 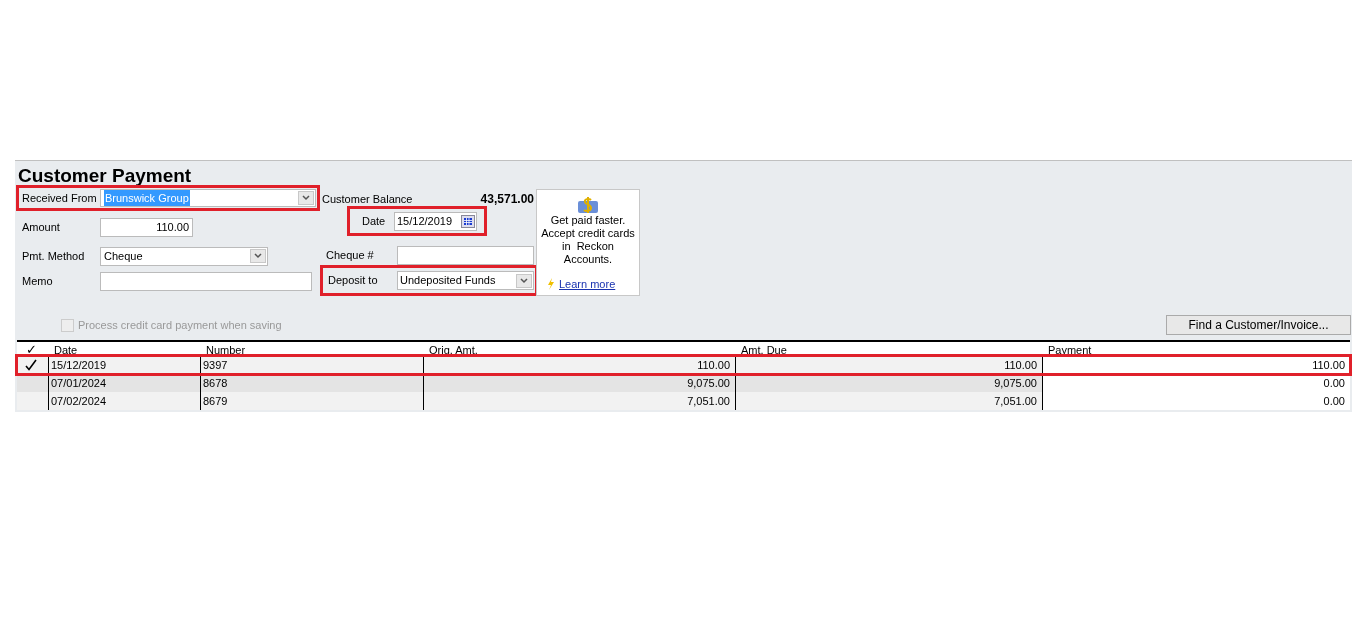 I want to click on field-label: Deposit to, so click(x=353, y=281).